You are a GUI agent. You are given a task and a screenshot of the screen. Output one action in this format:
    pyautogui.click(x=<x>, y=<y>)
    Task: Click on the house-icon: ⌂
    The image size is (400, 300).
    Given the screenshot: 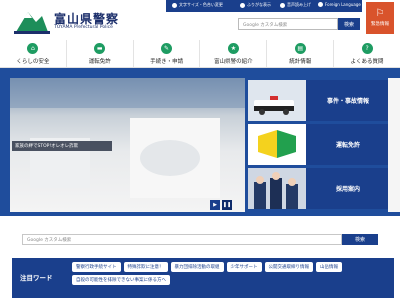 What is the action you would take?
    pyautogui.click(x=33, y=48)
    